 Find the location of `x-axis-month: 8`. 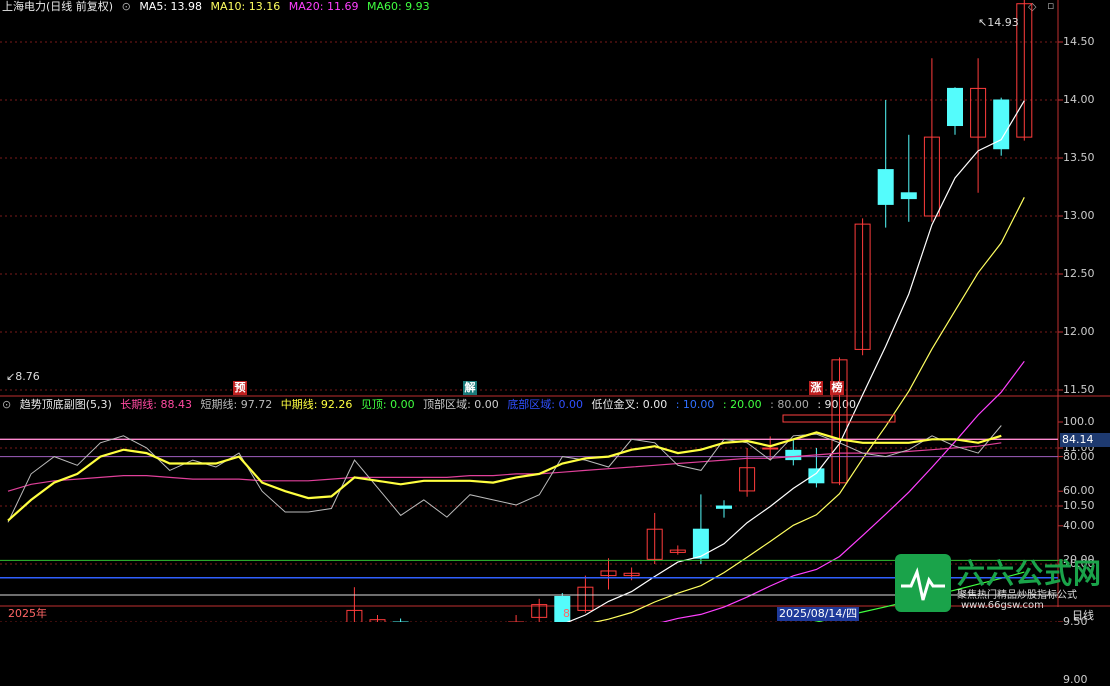

x-axis-month: 8 is located at coordinates (566, 613).